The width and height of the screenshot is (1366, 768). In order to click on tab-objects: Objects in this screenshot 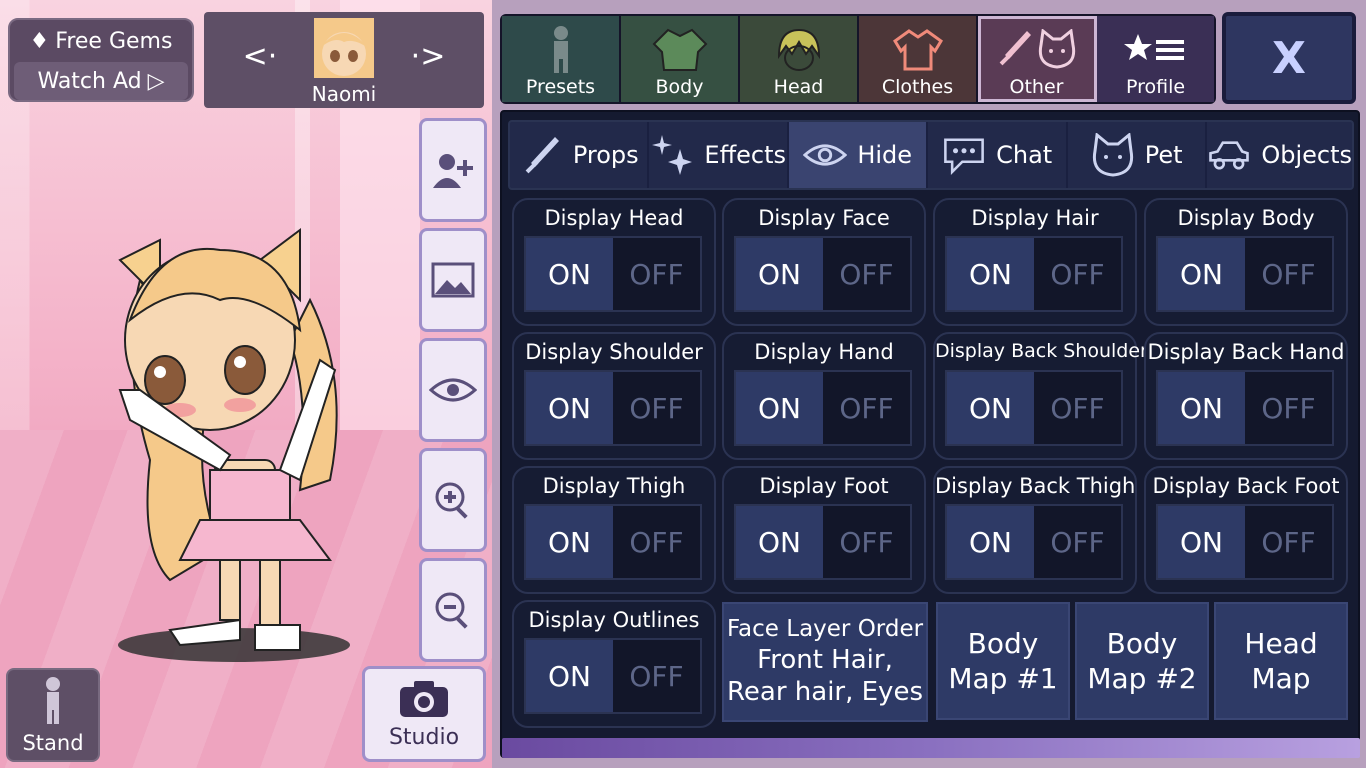, I will do `click(1279, 155)`.